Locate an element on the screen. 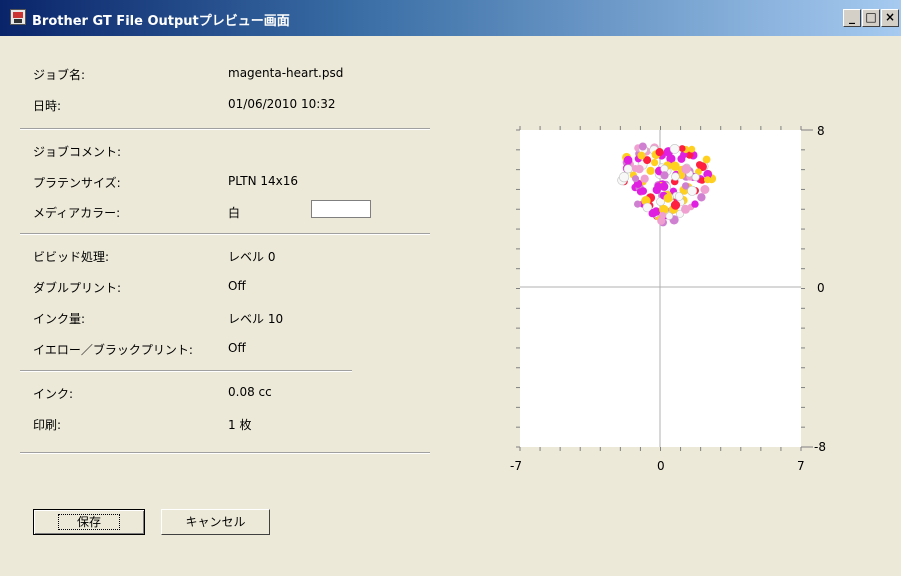 This screenshot has width=901, height=576. x-zero-label: 0 is located at coordinates (661, 466).